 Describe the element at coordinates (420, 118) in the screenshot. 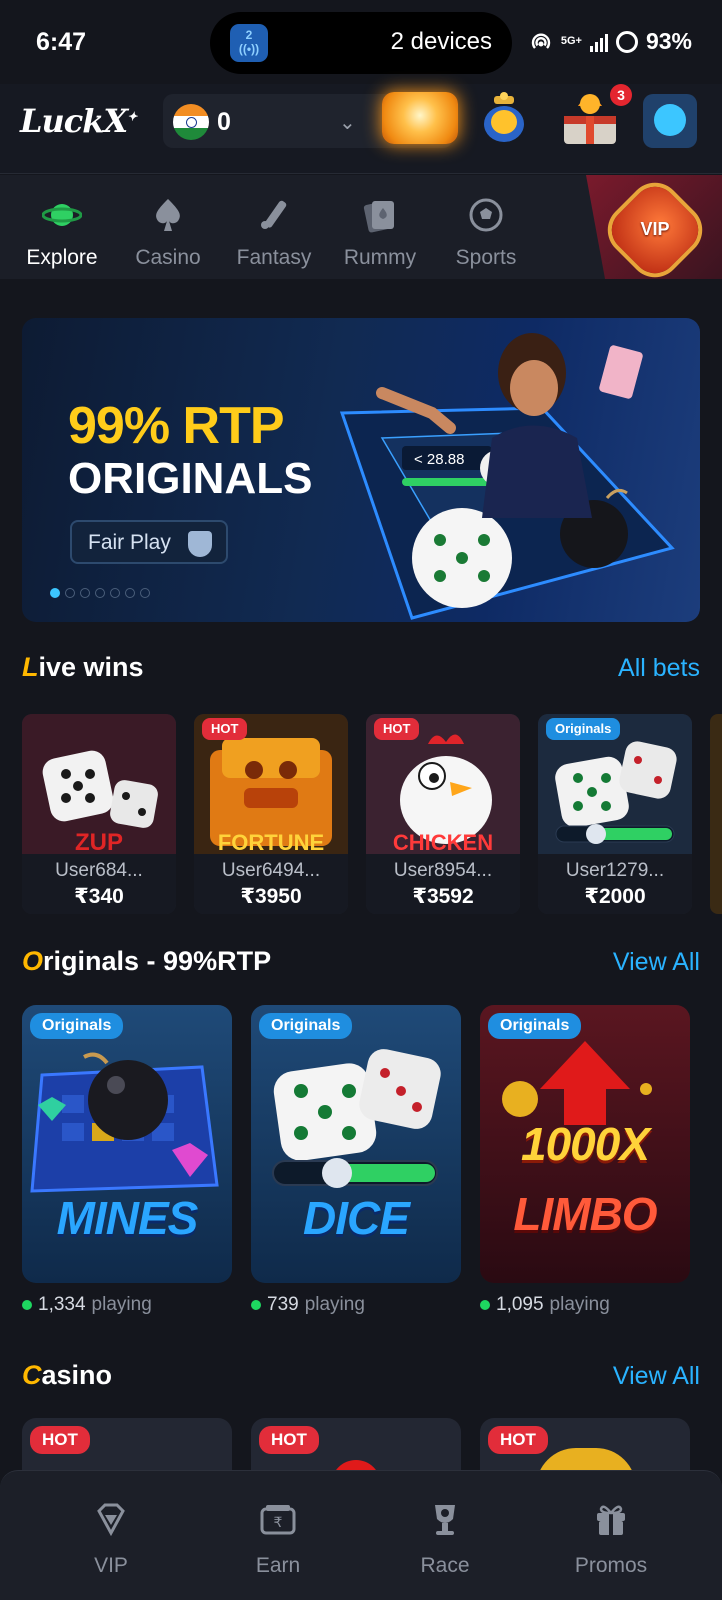

I see `deposit-button` at that location.